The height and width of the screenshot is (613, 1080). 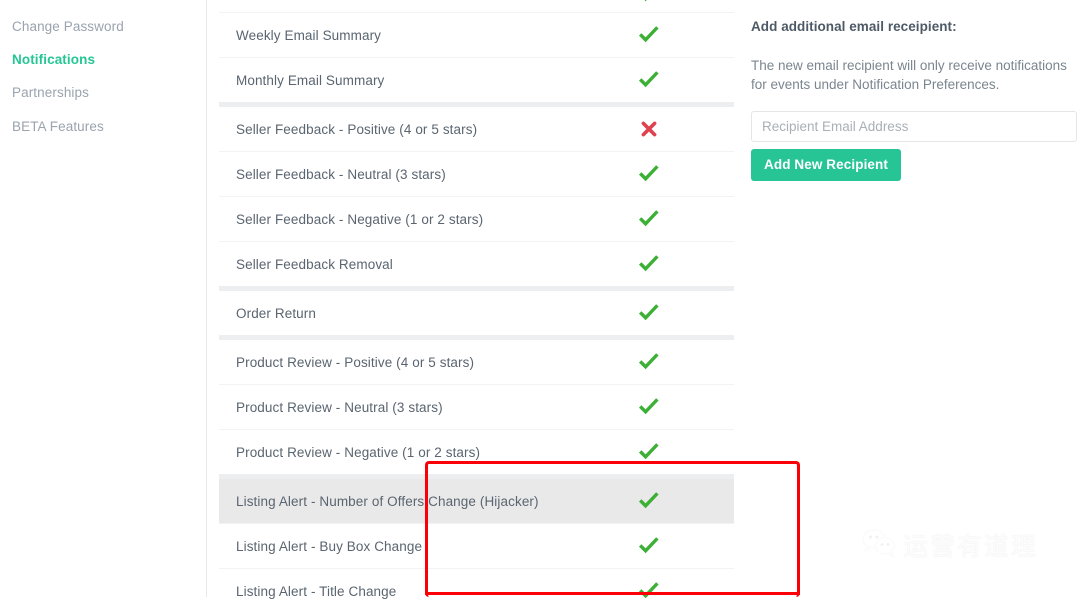 What do you see at coordinates (476, 546) in the screenshot?
I see `table-row: Listing Alert - Buy Box Change` at bounding box center [476, 546].